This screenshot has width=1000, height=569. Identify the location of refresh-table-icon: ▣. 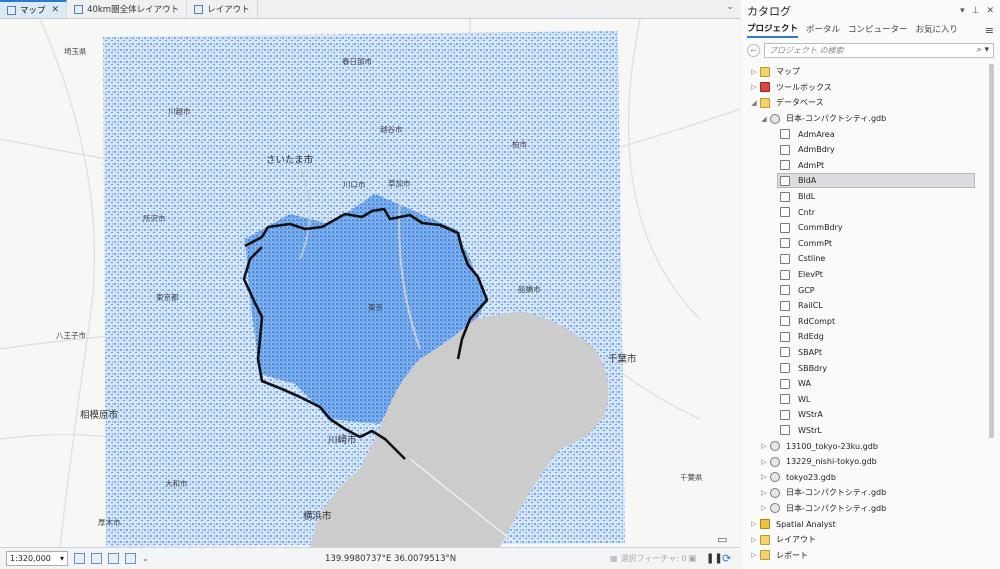
(692, 559).